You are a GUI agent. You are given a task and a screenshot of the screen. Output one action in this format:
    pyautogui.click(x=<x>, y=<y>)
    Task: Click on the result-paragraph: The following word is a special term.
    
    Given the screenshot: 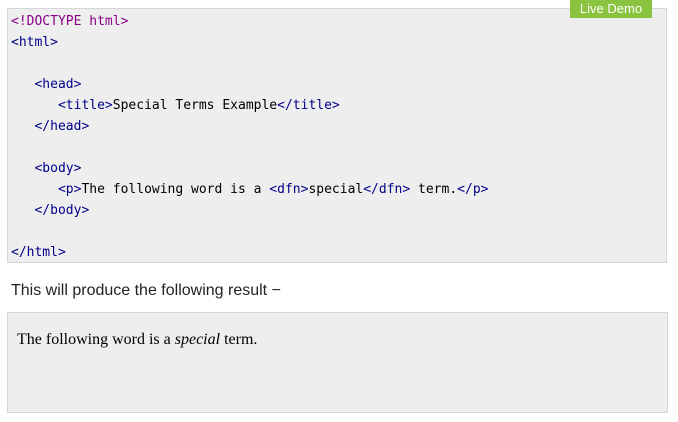 What is the action you would take?
    pyautogui.click(x=137, y=340)
    